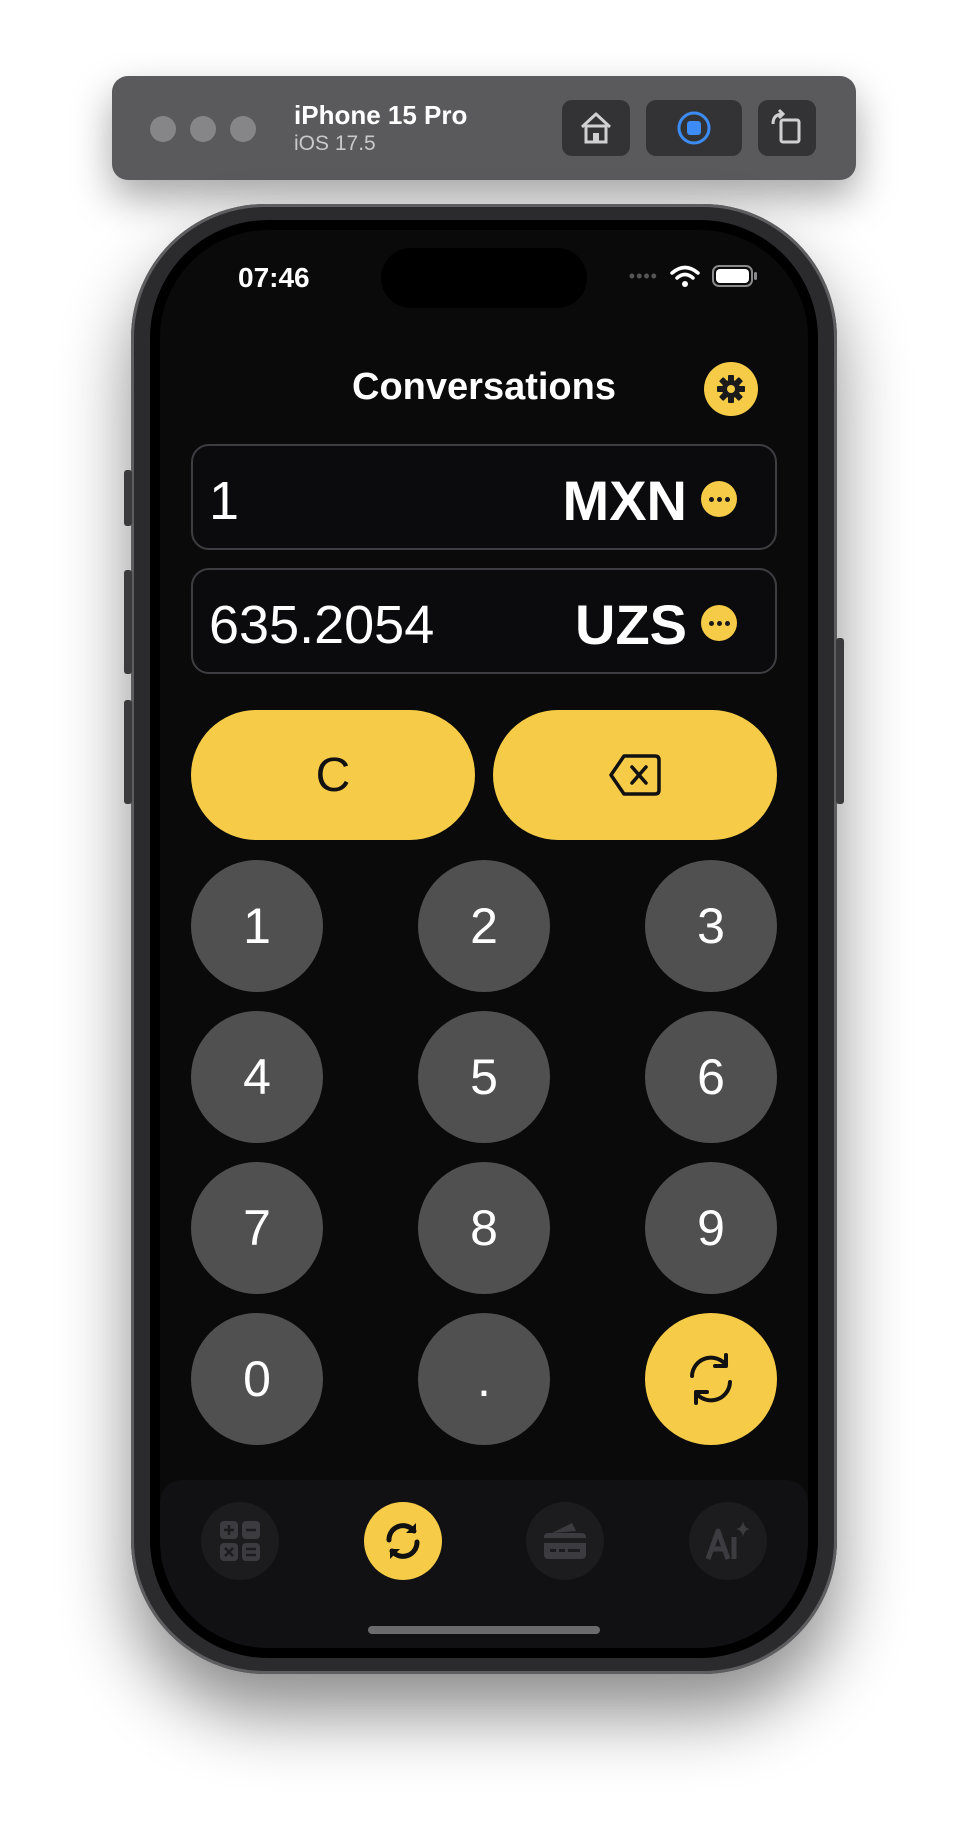 The width and height of the screenshot is (968, 1826). I want to click on key-decimal: ., so click(484, 1379).